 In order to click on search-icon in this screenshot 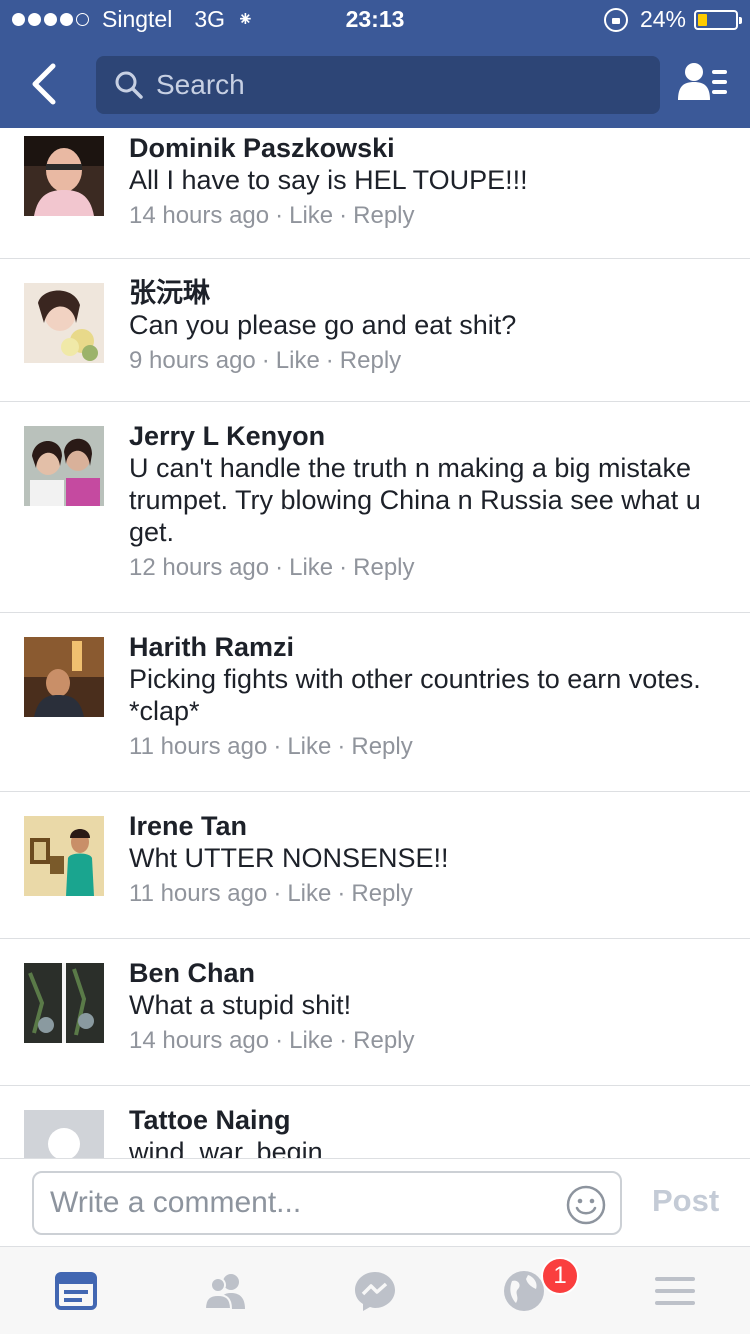, I will do `click(129, 85)`.